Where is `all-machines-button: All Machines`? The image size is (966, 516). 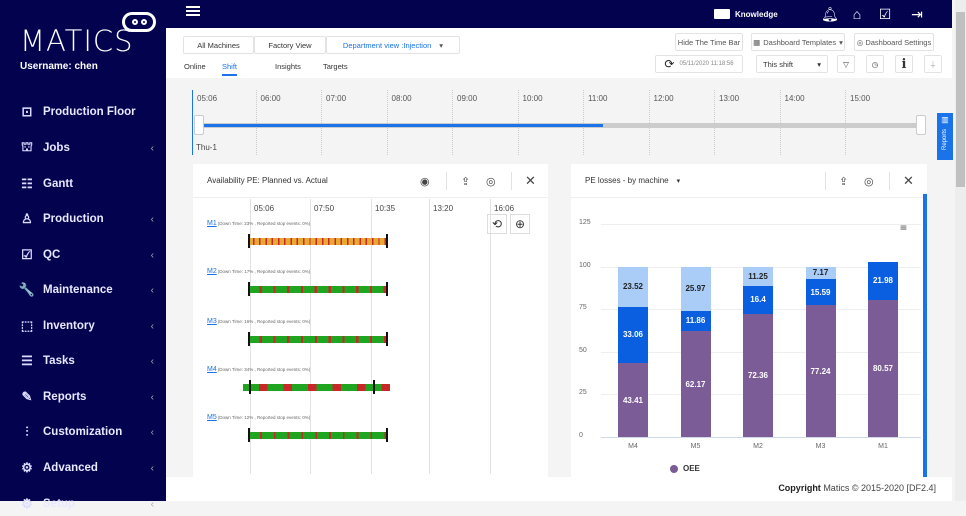
all-machines-button: All Machines is located at coordinates (218, 45).